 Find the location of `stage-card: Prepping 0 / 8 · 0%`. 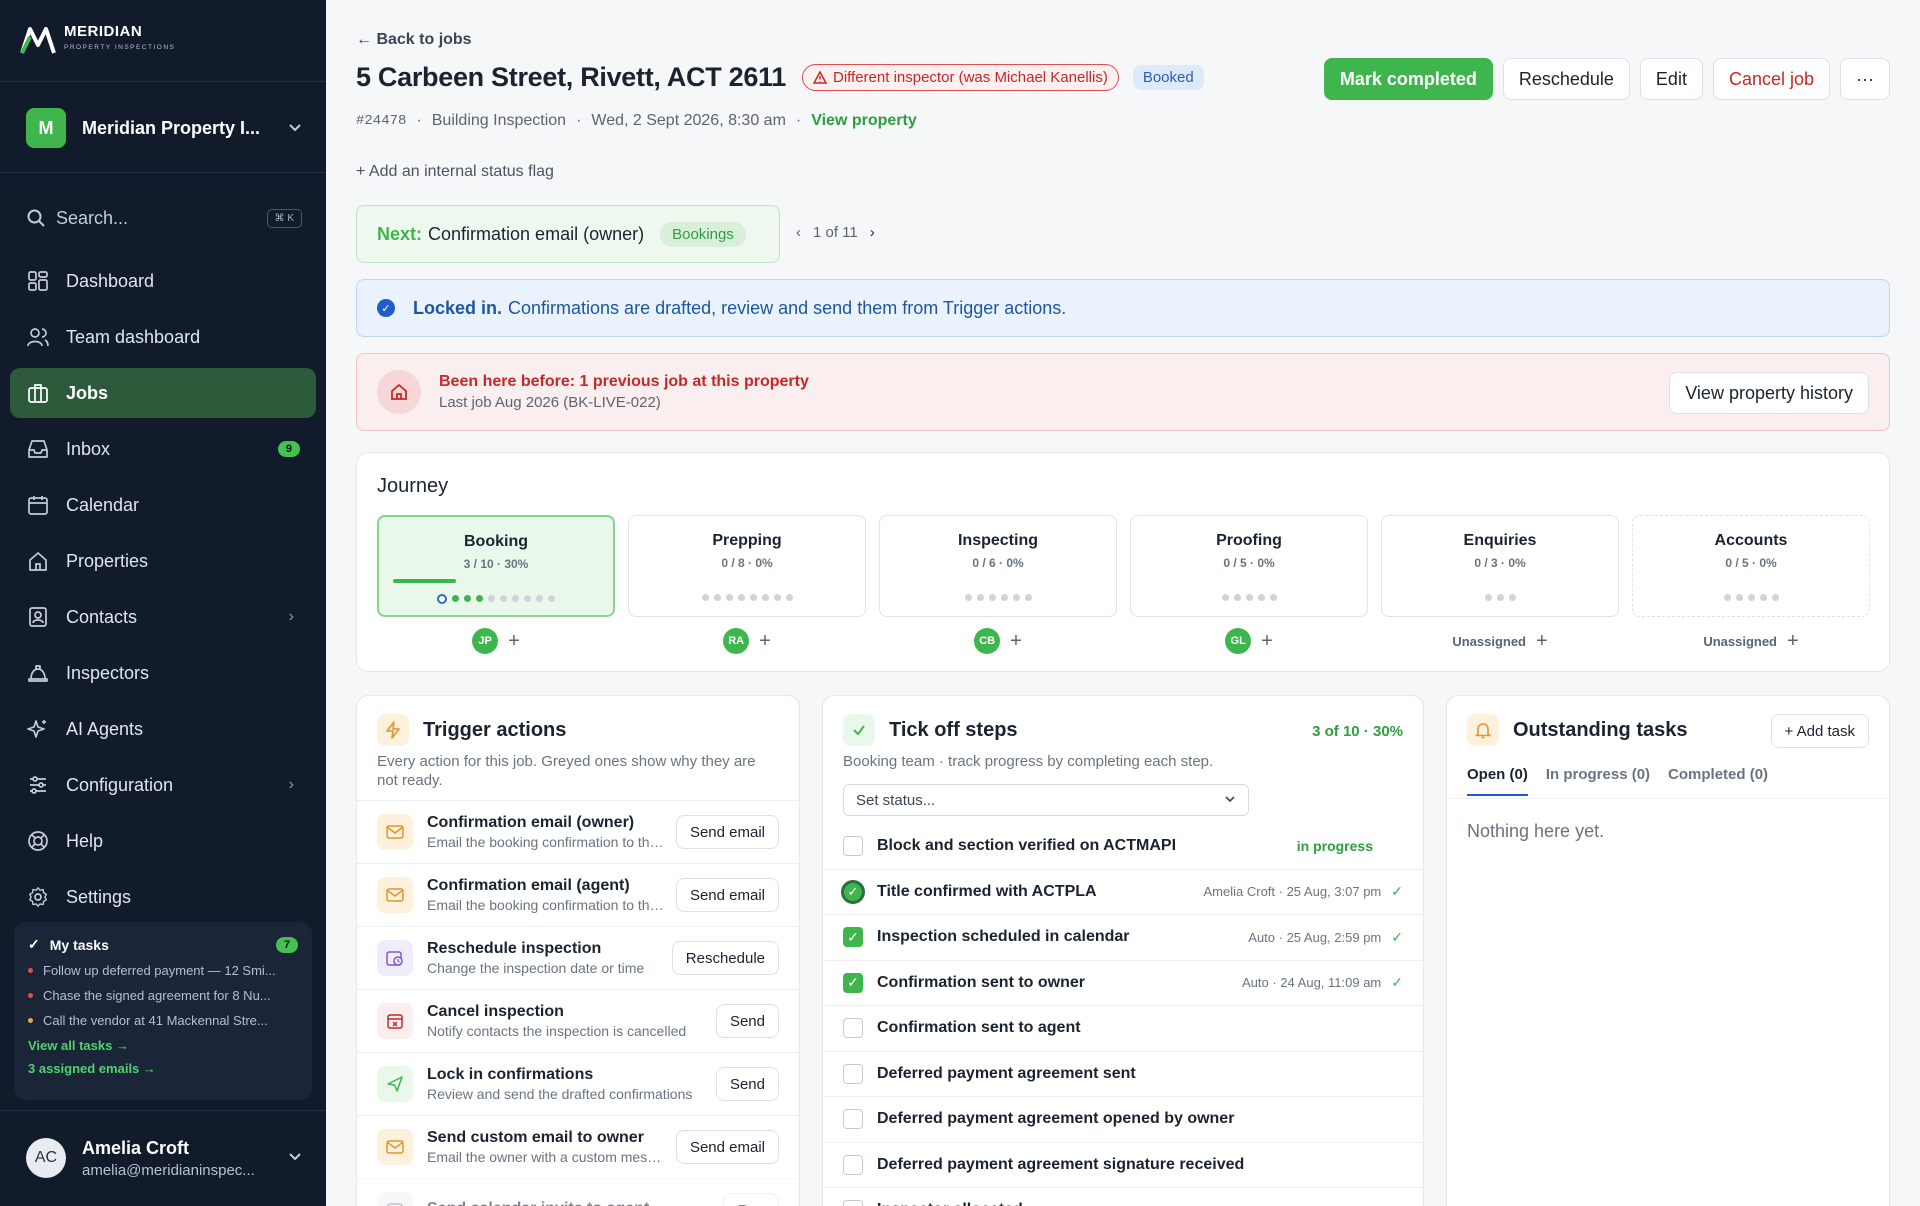

stage-card: Prepping 0 / 8 · 0% is located at coordinates (747, 566).